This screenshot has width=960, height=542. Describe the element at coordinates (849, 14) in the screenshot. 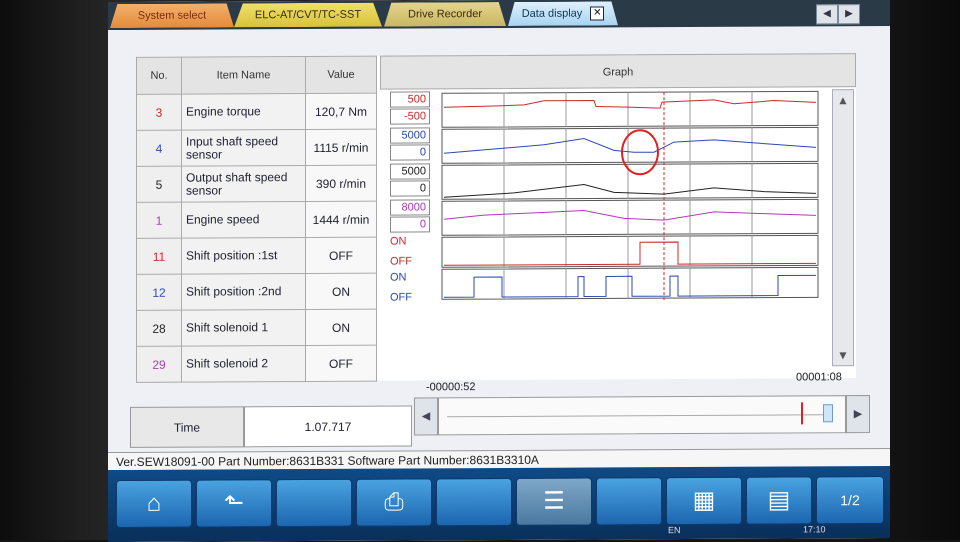

I see `tab-next-button: ▶` at that location.